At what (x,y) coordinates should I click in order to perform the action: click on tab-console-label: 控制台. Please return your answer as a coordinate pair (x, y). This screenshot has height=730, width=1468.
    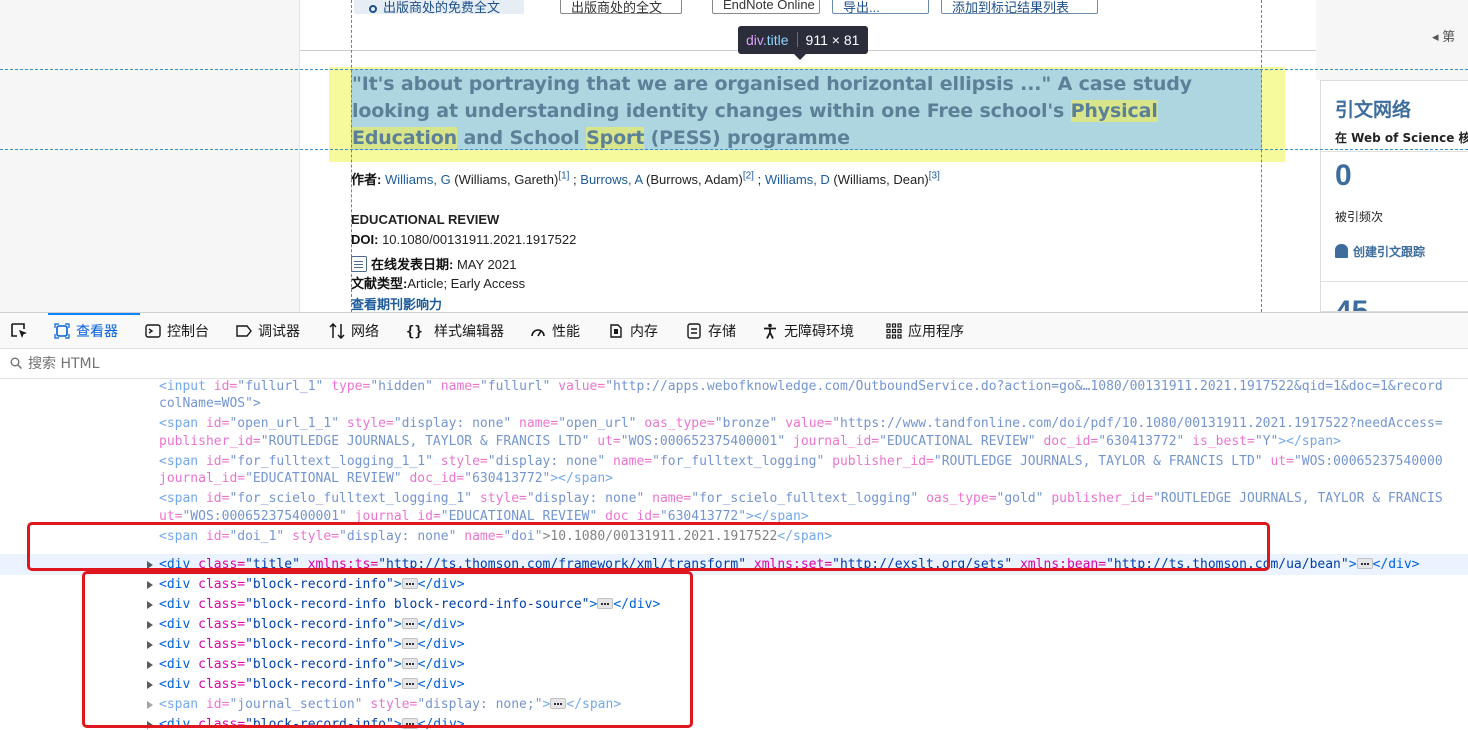
    Looking at the image, I should click on (188, 332).